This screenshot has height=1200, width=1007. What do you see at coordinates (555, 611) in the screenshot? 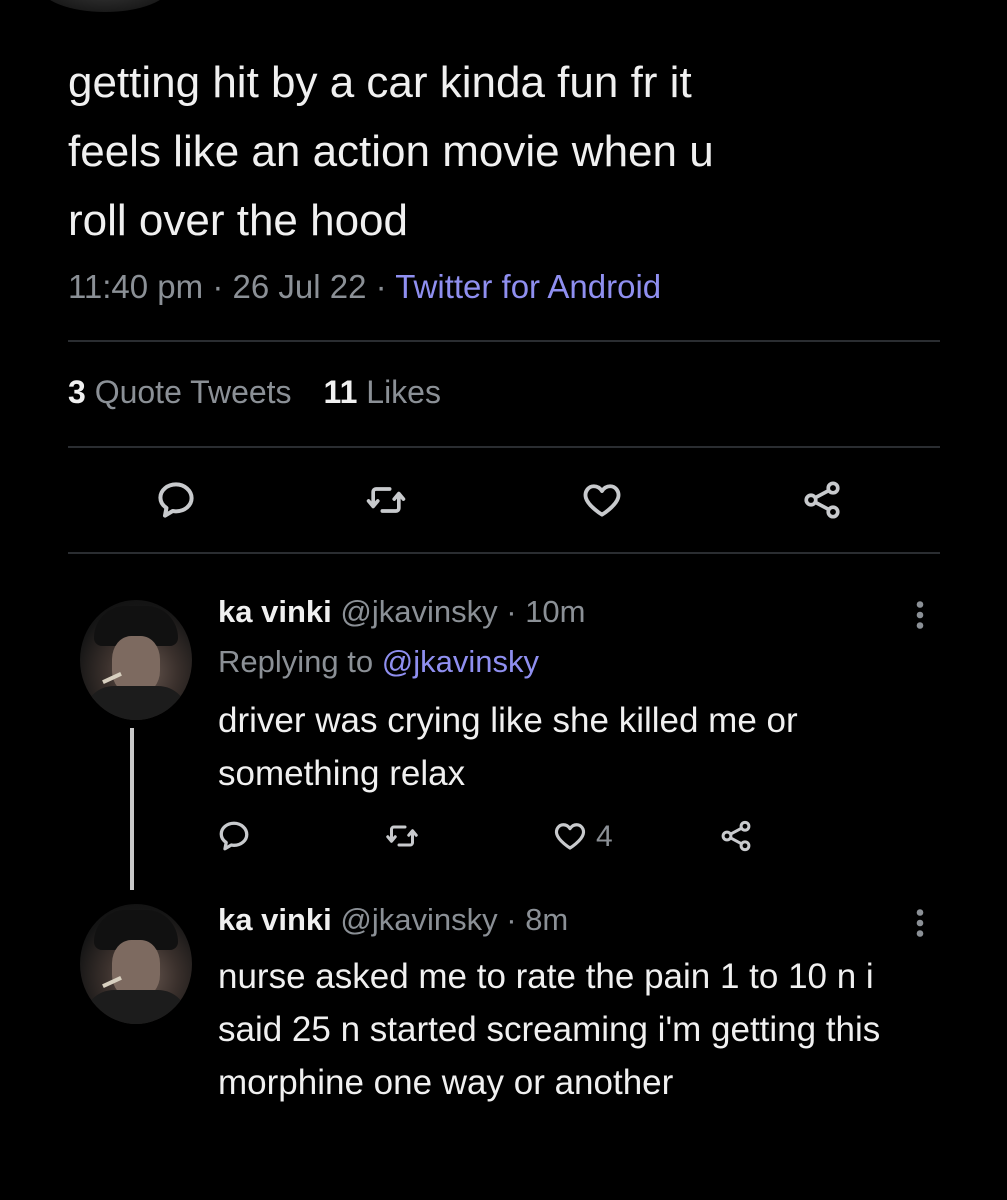
I see `reply-age: 10m` at bounding box center [555, 611].